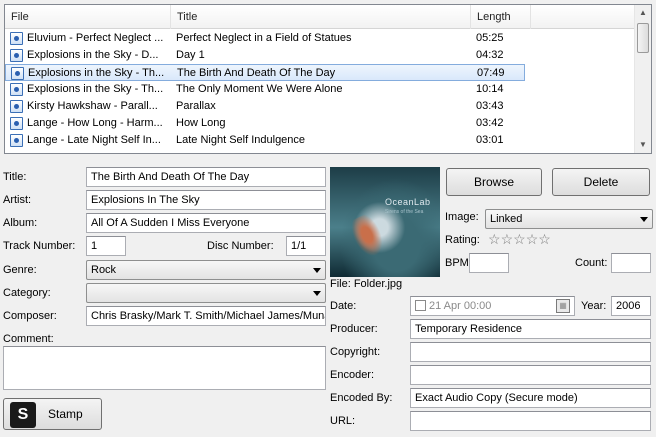 The image size is (656, 437). Describe the element at coordinates (206, 293) in the screenshot. I see `category-dropdown` at that location.